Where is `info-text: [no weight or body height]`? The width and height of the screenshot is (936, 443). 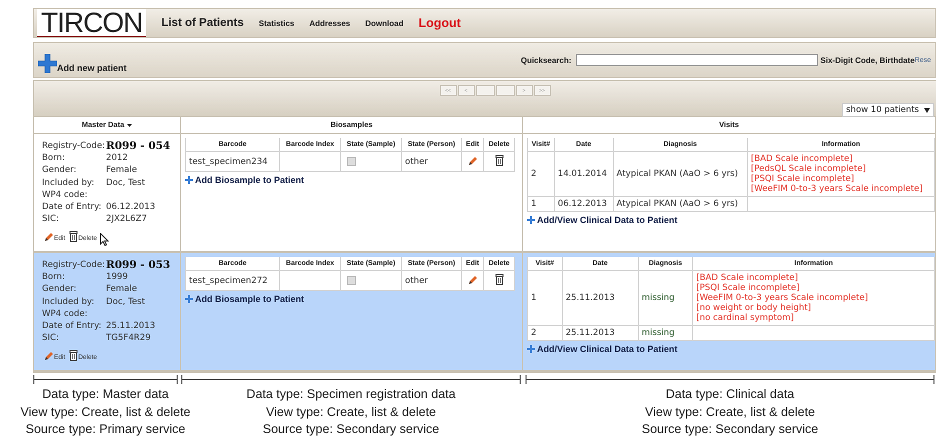
info-text: [no weight or body height] is located at coordinates (754, 308).